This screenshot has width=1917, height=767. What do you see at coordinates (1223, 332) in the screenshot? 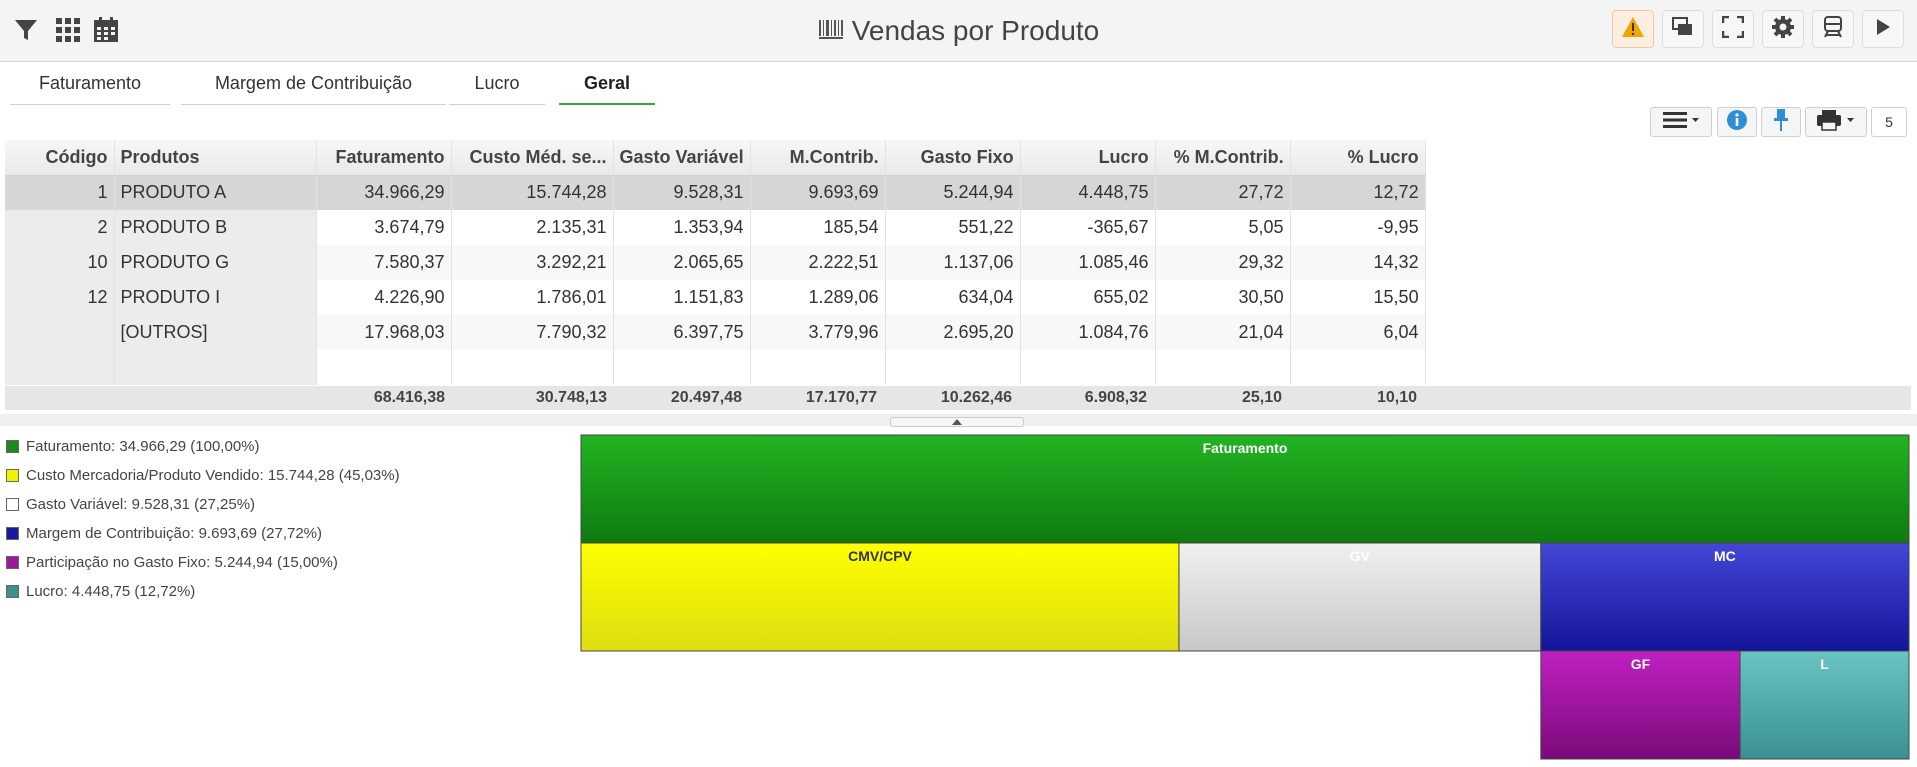
I see `cell: 21,04` at bounding box center [1223, 332].